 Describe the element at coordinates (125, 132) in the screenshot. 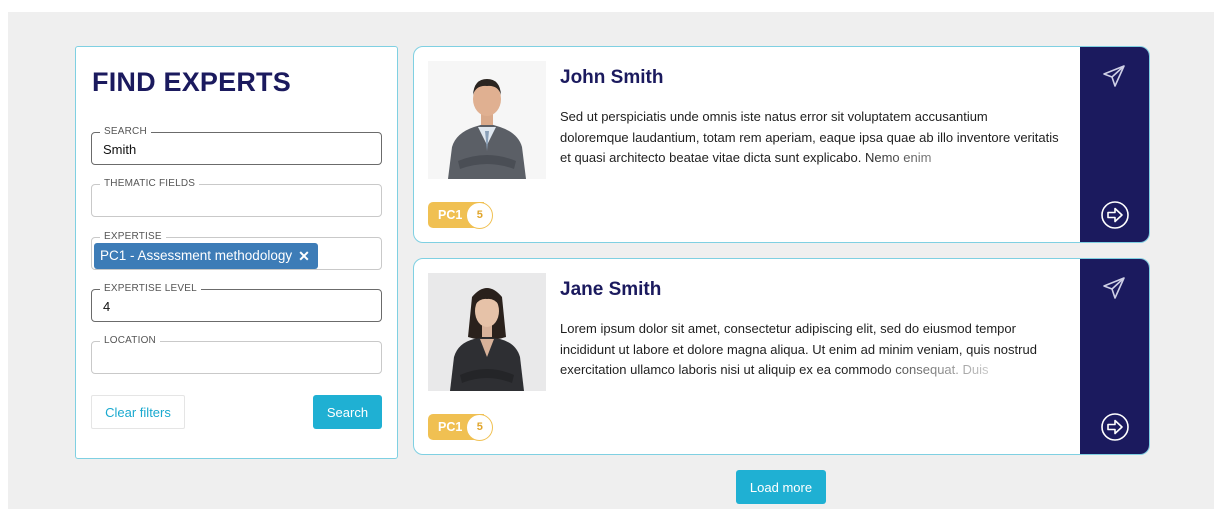

I see `search-label: SEARCH` at that location.